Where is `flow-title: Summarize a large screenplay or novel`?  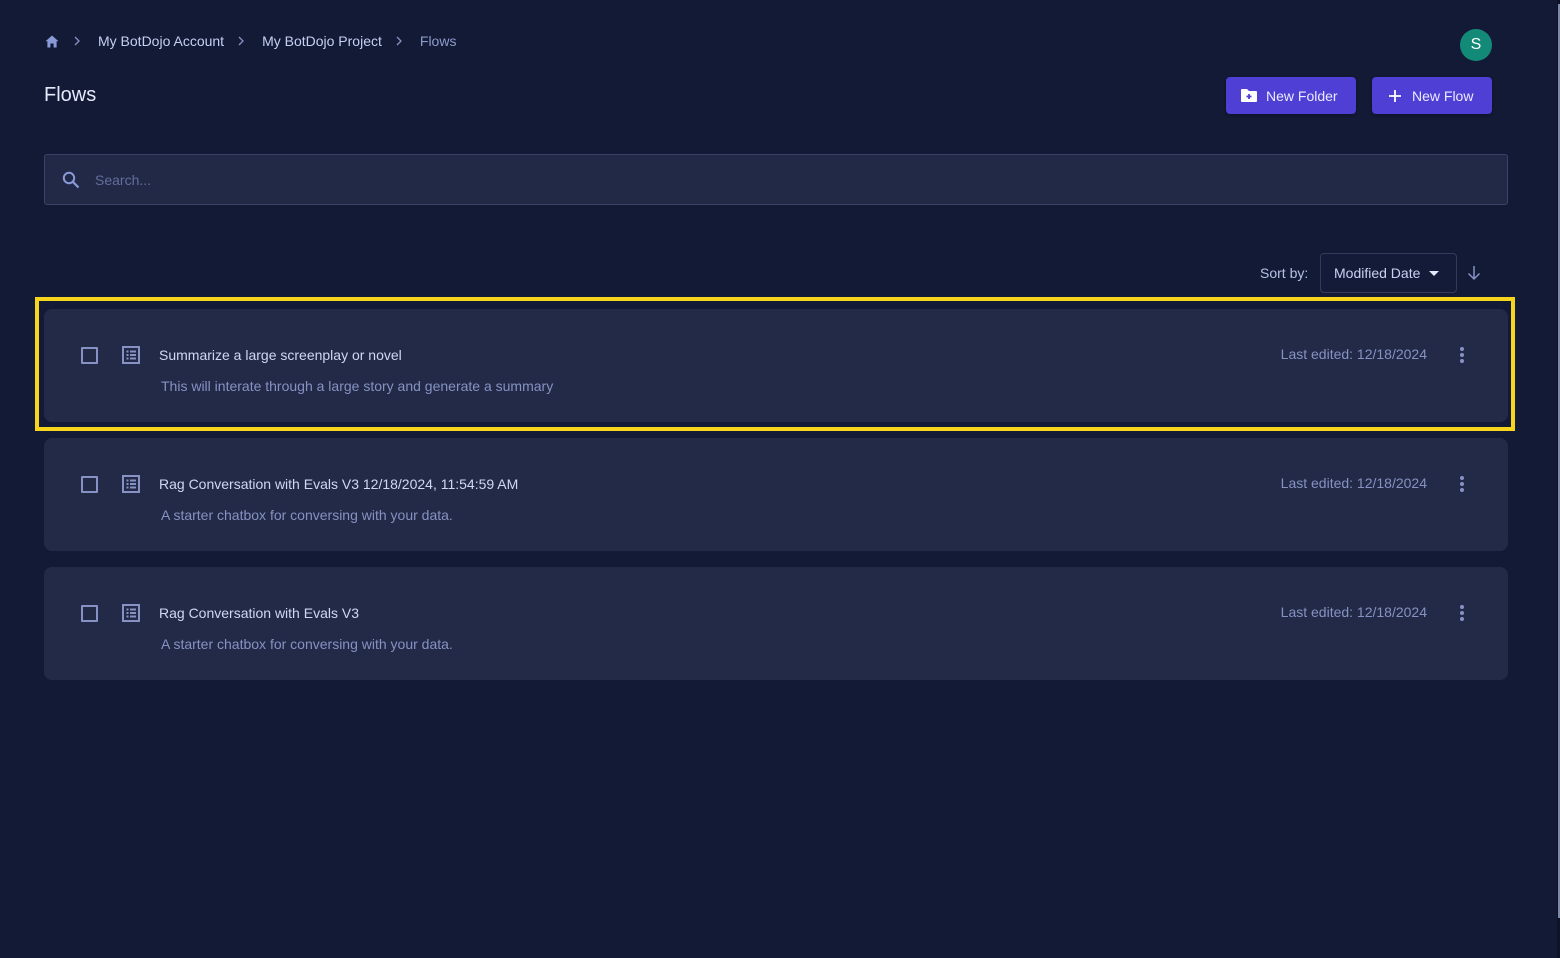
flow-title: Summarize a large screenplay or novel is located at coordinates (280, 355).